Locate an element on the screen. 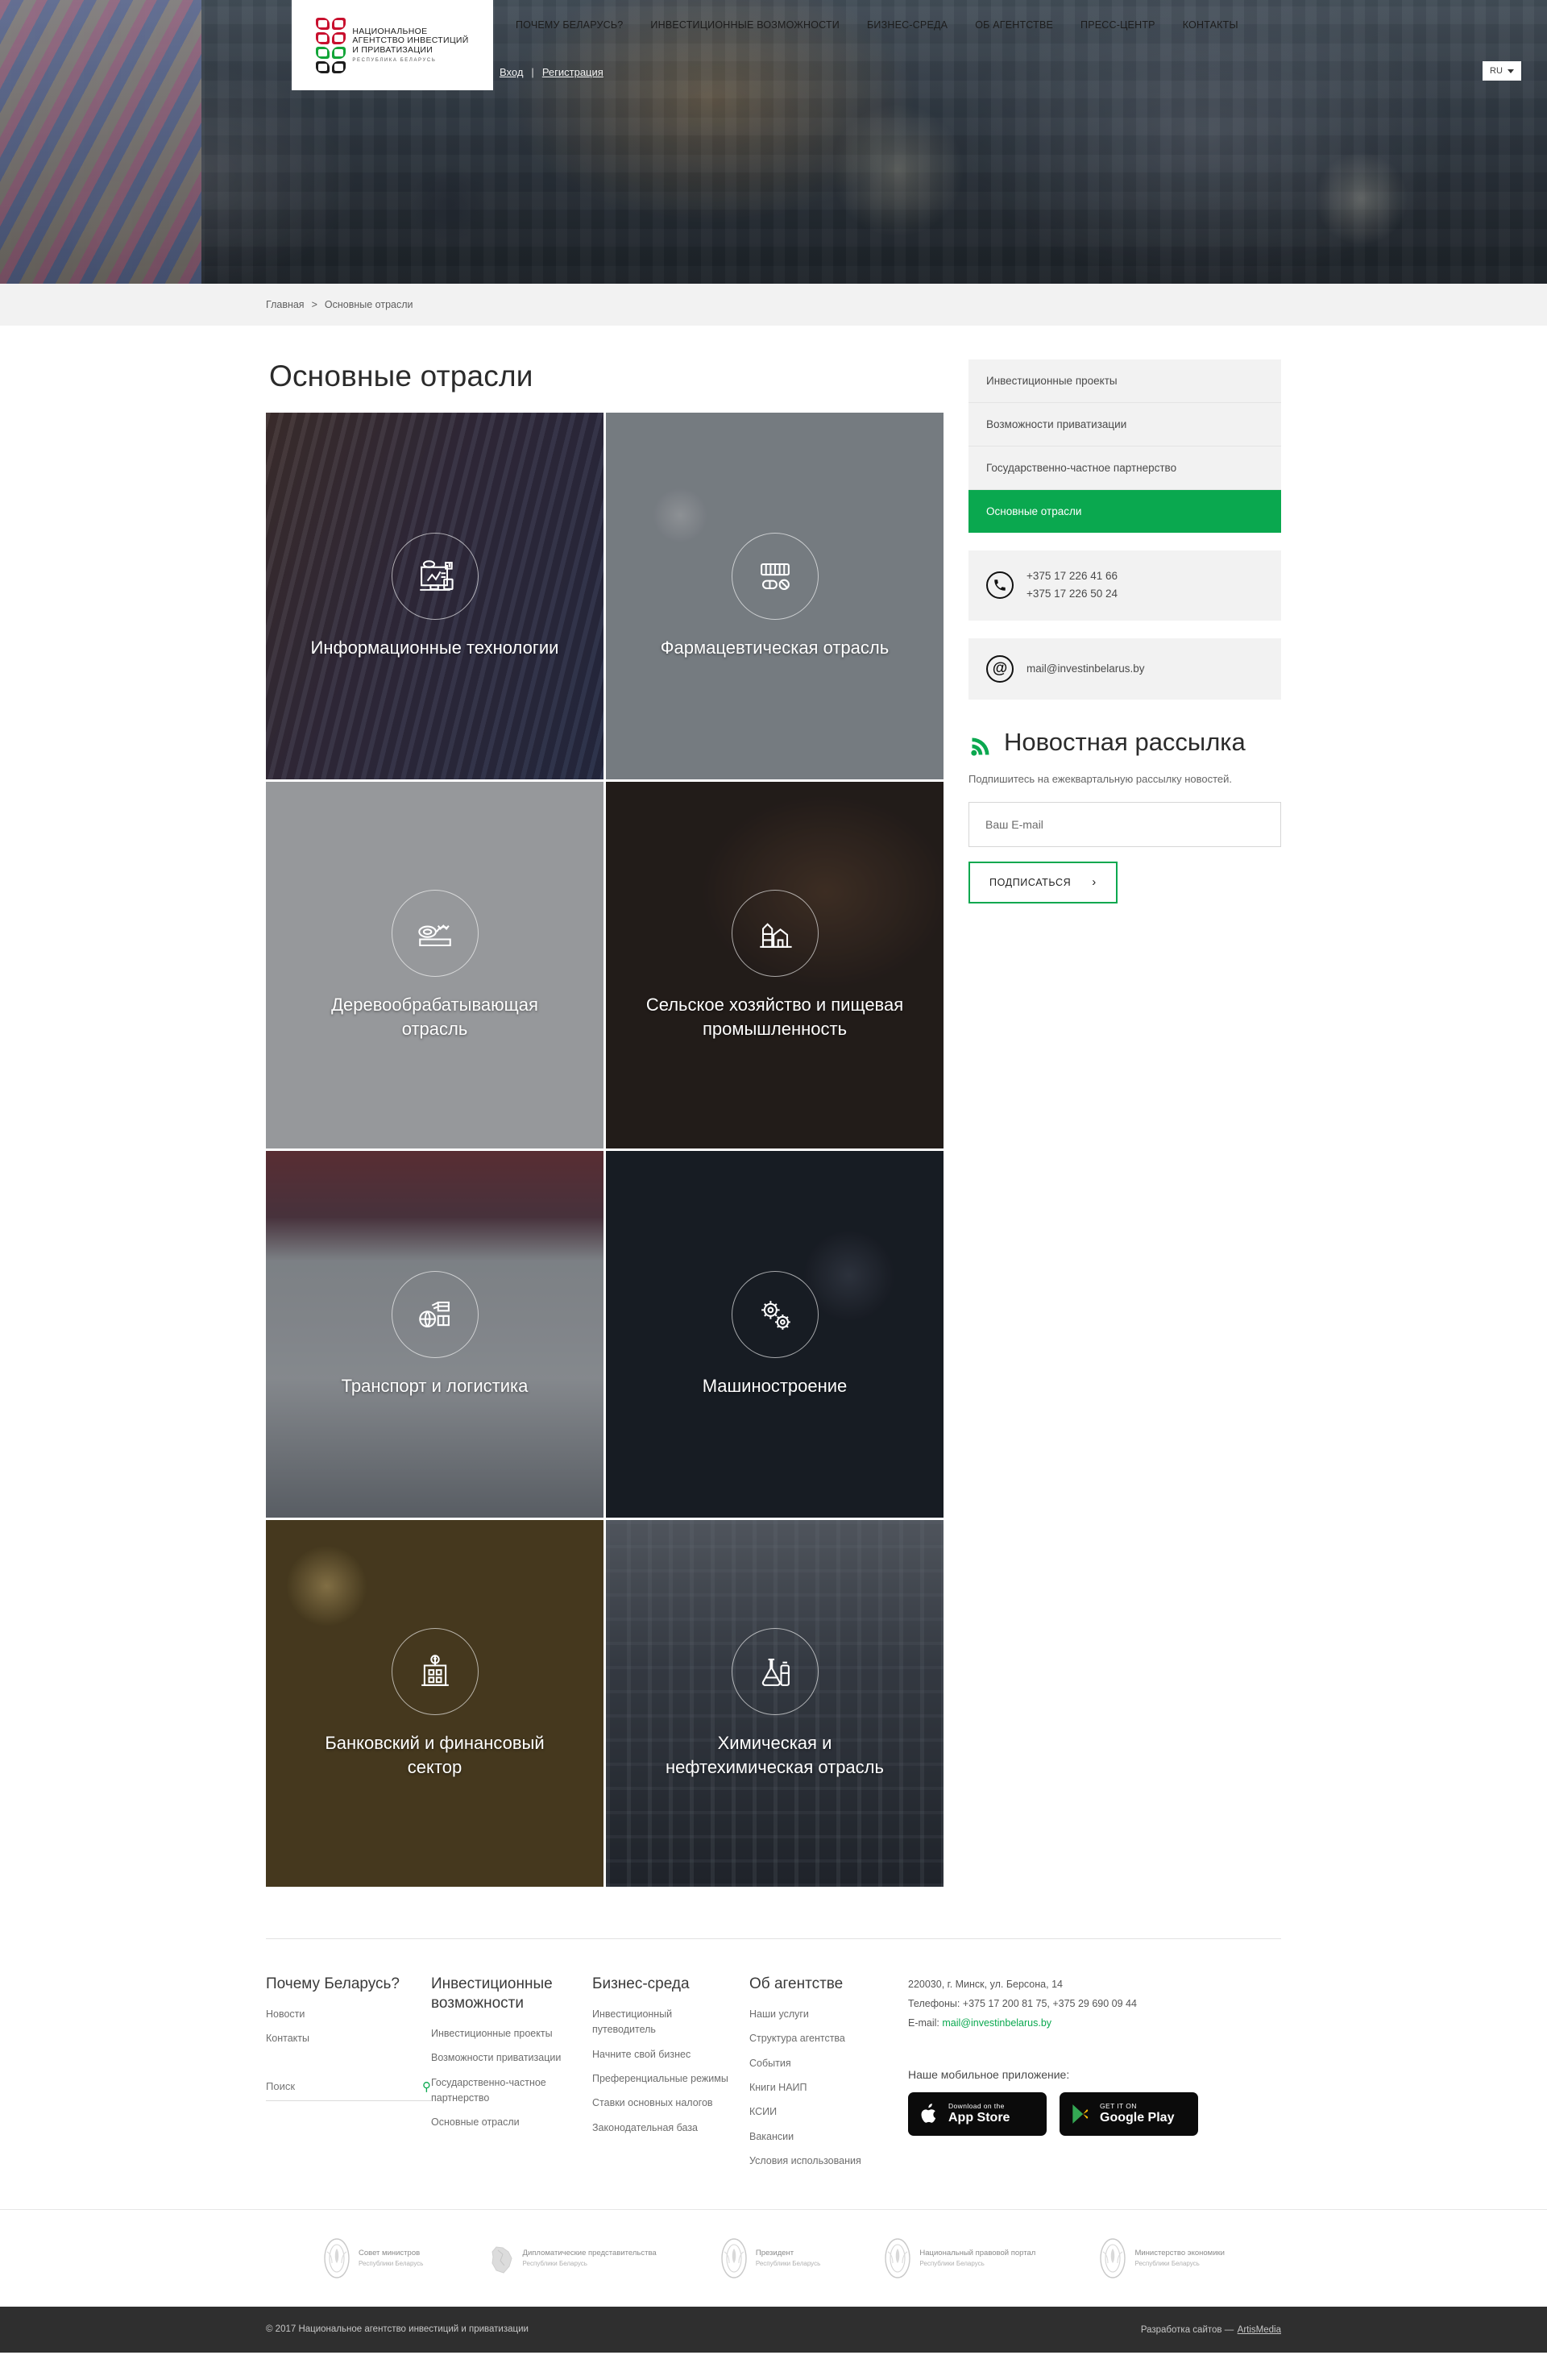  newsletter-subscribe-button: ПОДПИСАТЬСЯ › is located at coordinates (1043, 882).